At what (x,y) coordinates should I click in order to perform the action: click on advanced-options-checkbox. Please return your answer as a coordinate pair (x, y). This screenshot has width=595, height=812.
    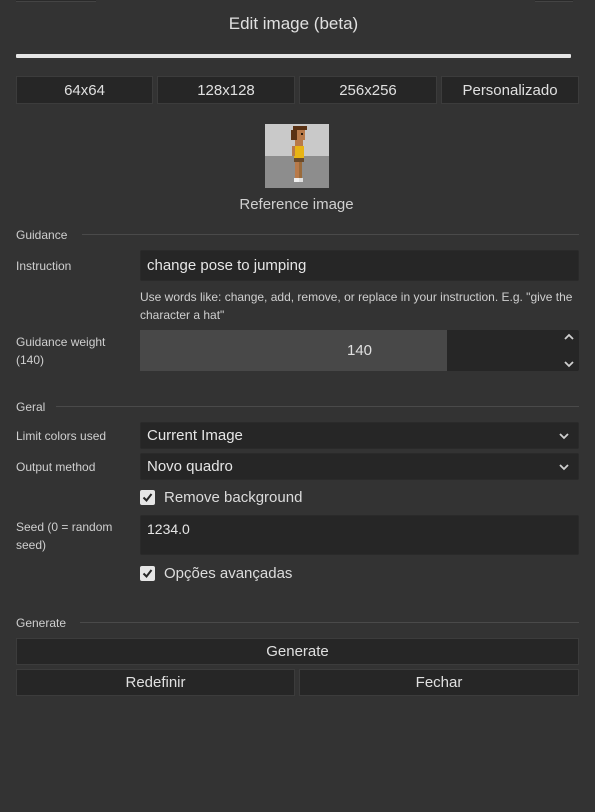
    Looking at the image, I should click on (147, 573).